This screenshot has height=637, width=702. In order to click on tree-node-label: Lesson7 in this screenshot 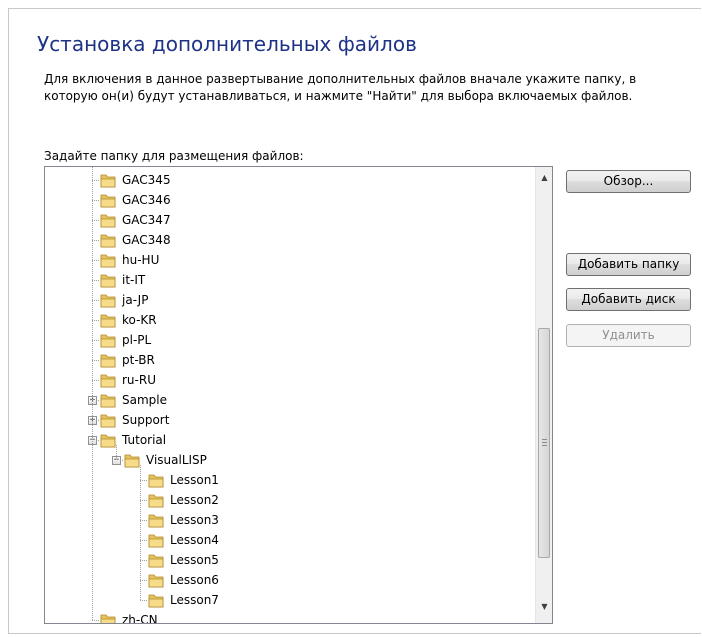, I will do `click(194, 600)`.